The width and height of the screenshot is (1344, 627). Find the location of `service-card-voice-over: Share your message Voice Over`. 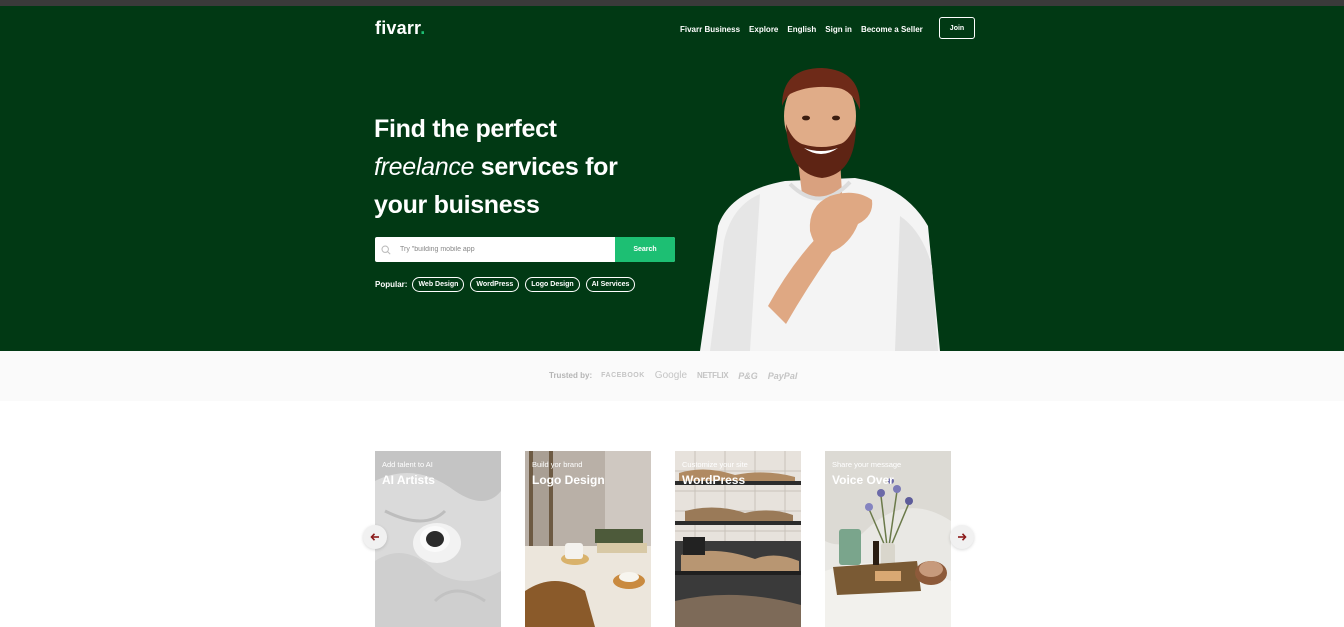

service-card-voice-over: Share your message Voice Over is located at coordinates (888, 539).